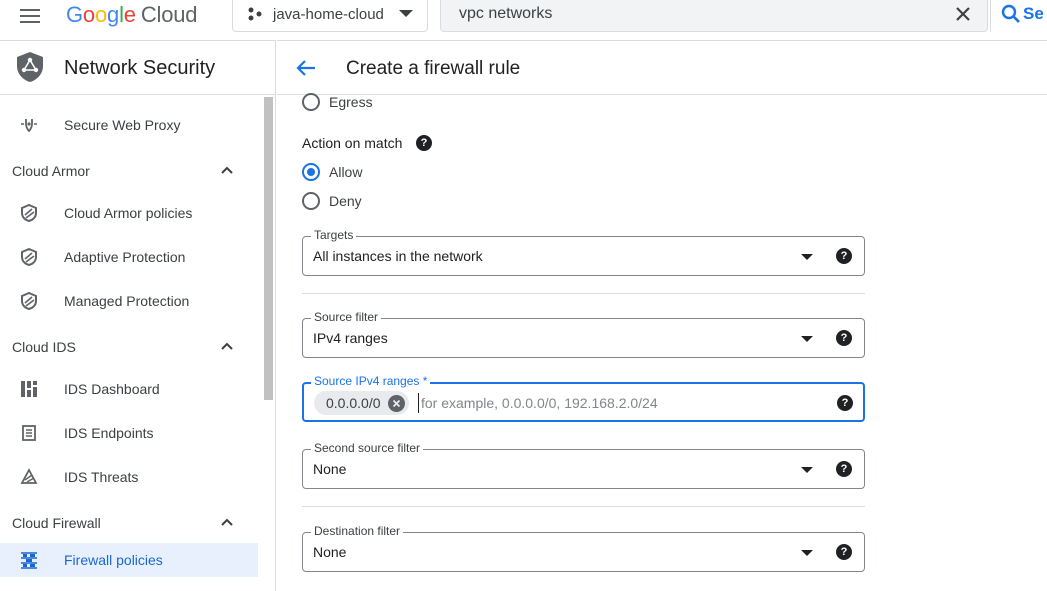 The height and width of the screenshot is (591, 1047). Describe the element at coordinates (352, 143) in the screenshot. I see `action-on-match-label: Action on match` at that location.